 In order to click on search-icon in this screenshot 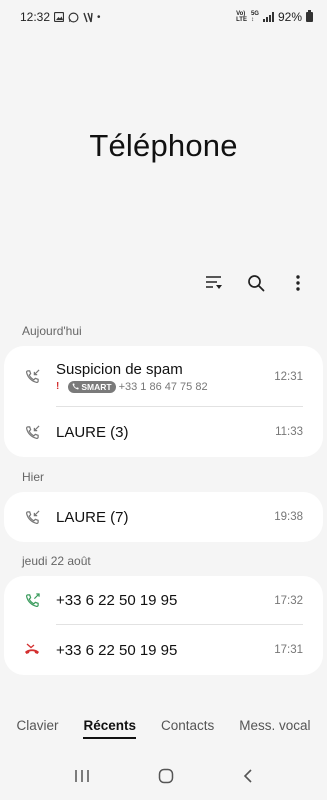, I will do `click(256, 283)`.